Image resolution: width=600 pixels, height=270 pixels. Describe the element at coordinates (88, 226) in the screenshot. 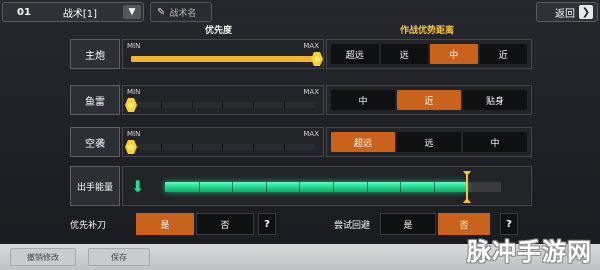

I see `fill-blade-label: 优先补刀` at that location.